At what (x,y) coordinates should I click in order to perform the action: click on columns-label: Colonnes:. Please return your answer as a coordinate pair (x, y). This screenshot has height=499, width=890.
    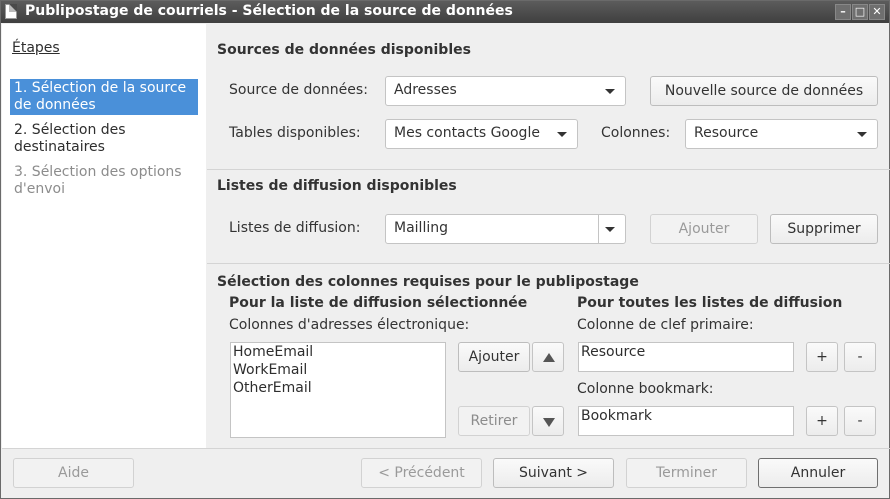
    Looking at the image, I should click on (636, 133).